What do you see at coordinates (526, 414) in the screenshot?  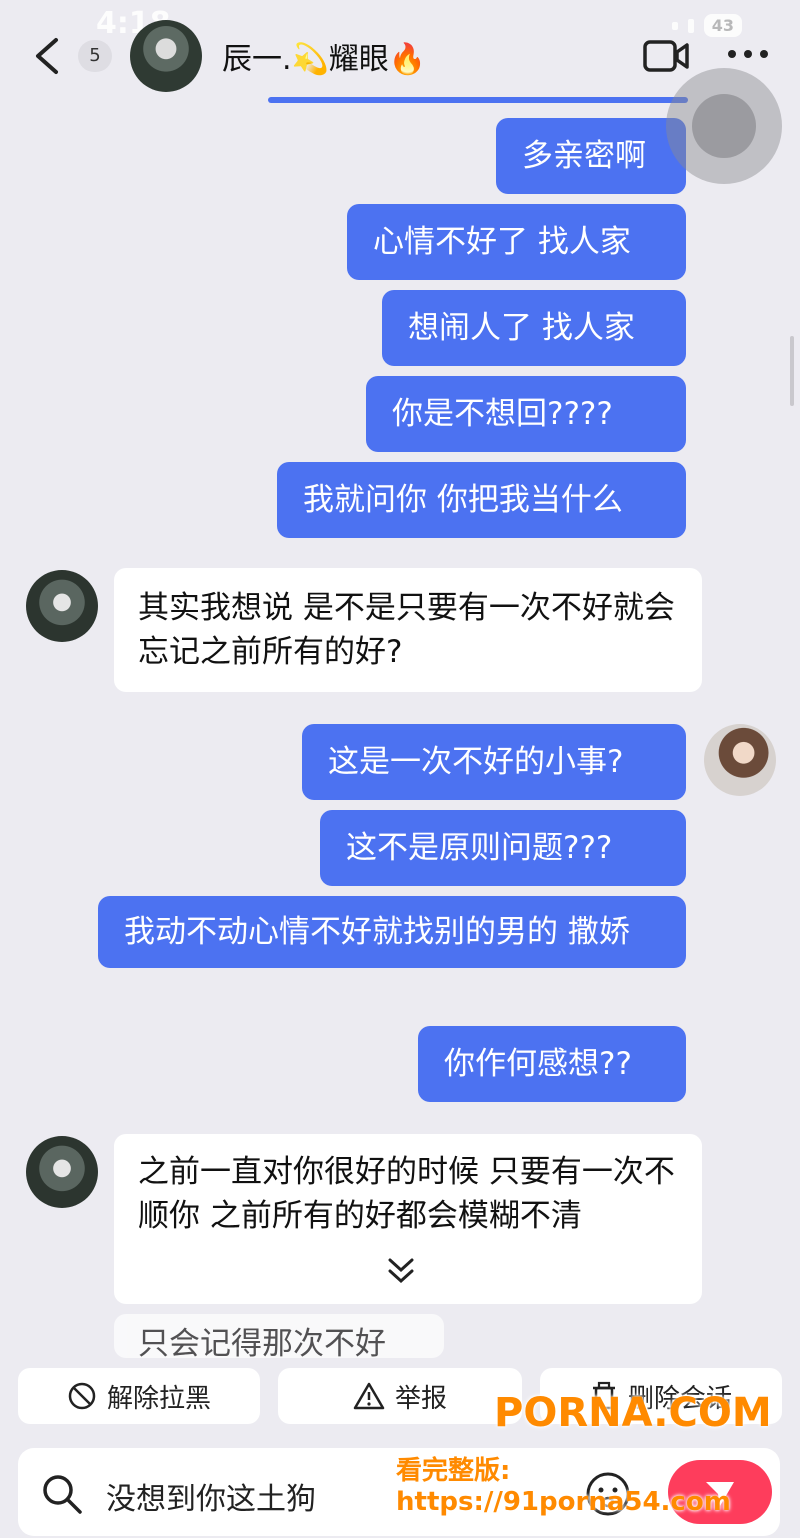 I see `message-bubble-sent: 你是不想回????` at bounding box center [526, 414].